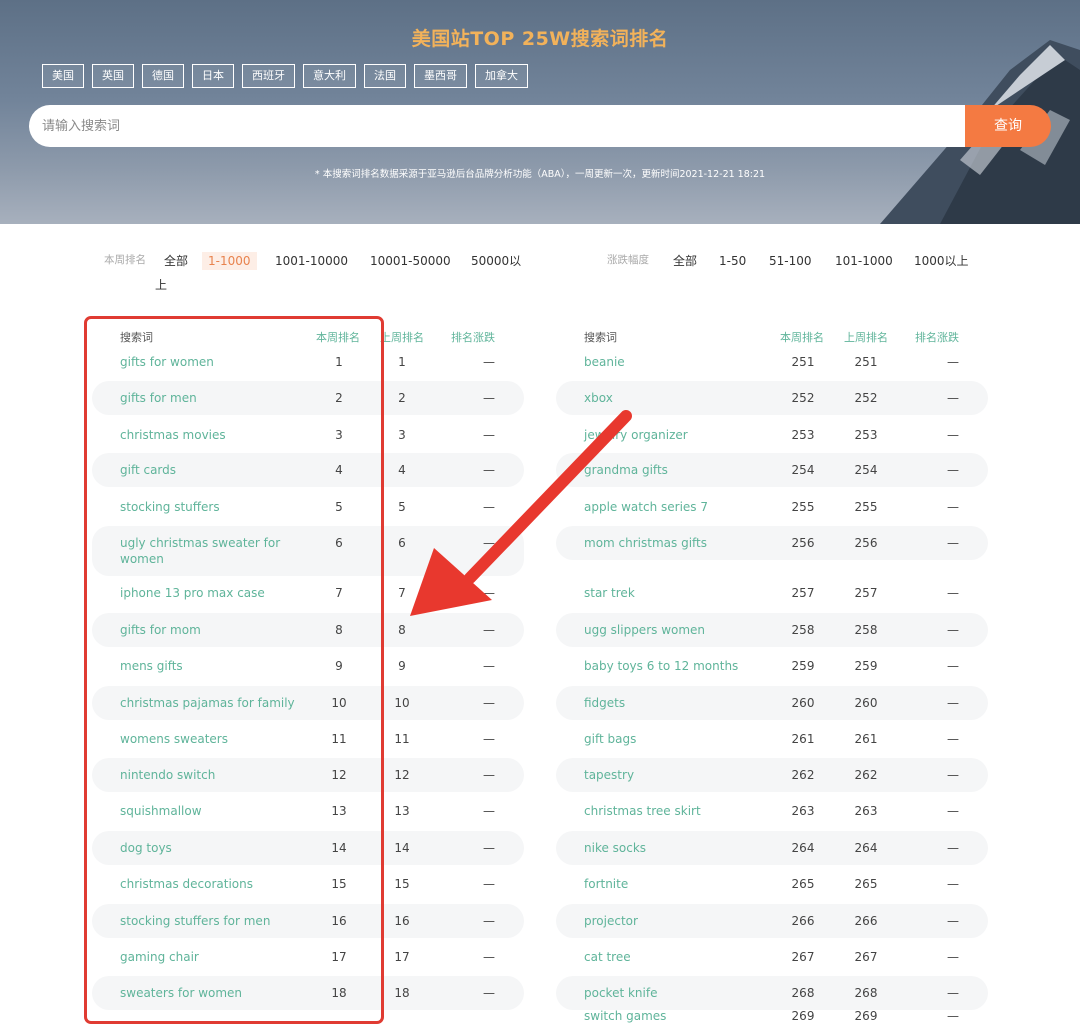 This screenshot has width=1080, height=1032. I want to click on keyword-link: baby toys 6 to 12 months, so click(674, 666).